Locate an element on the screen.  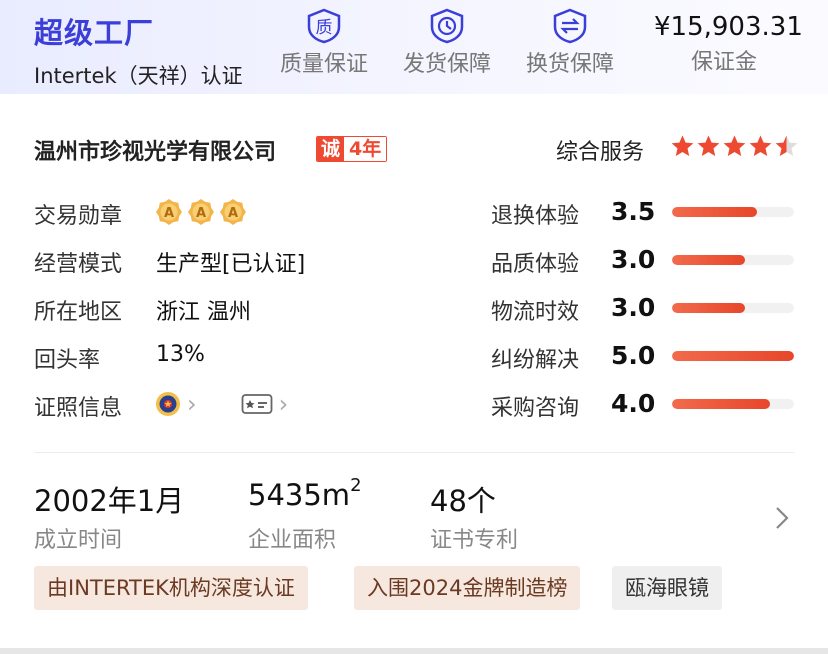
region-value: 浙江 温州 is located at coordinates (203, 312).